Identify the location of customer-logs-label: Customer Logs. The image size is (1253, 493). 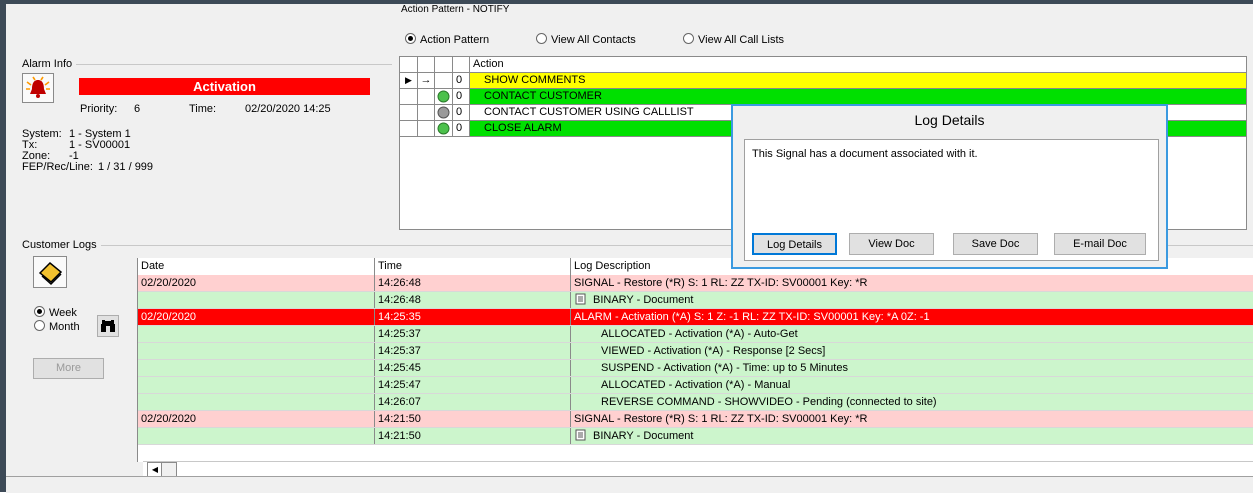
(61, 245).